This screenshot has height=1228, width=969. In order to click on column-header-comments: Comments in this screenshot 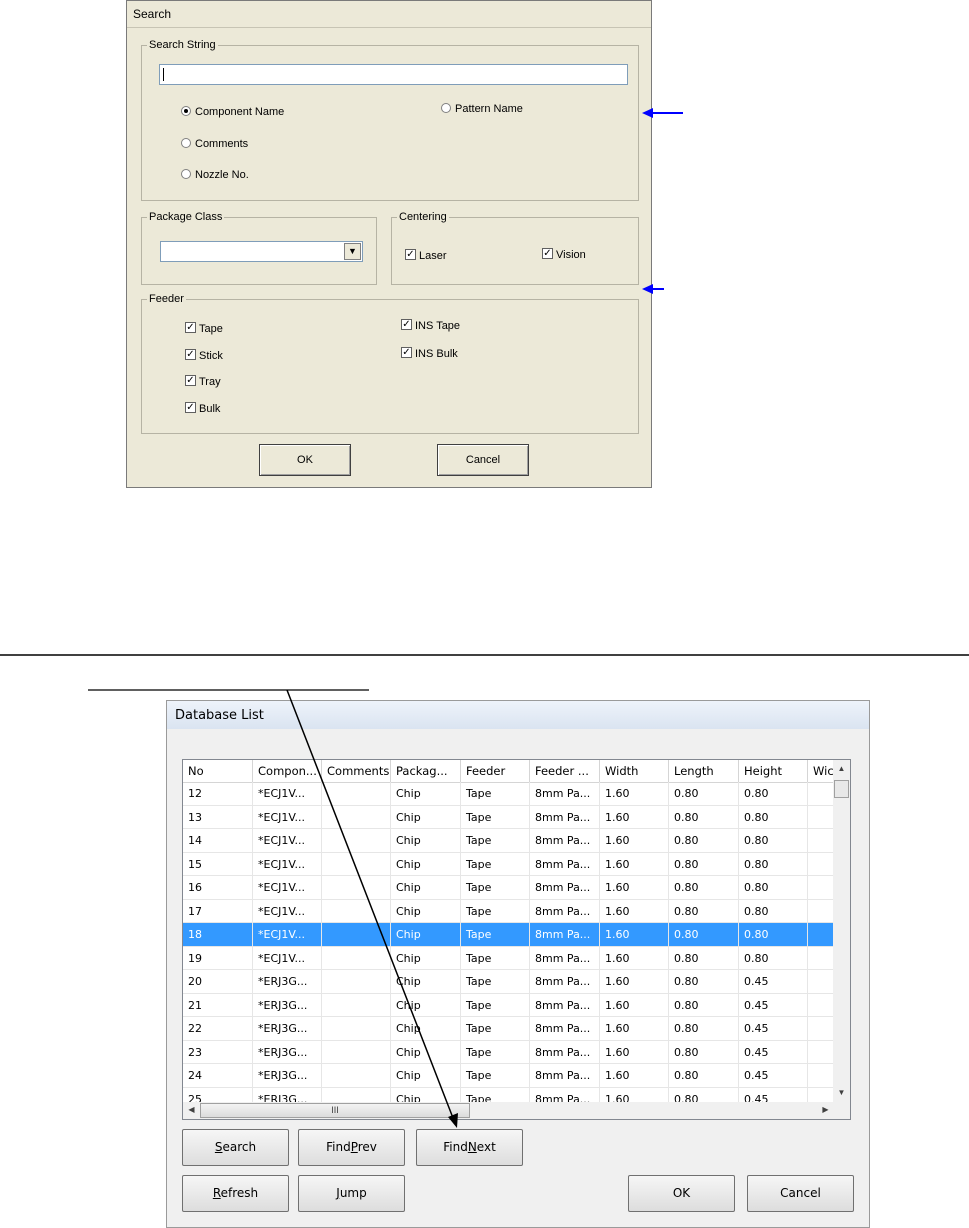, I will do `click(356, 771)`.